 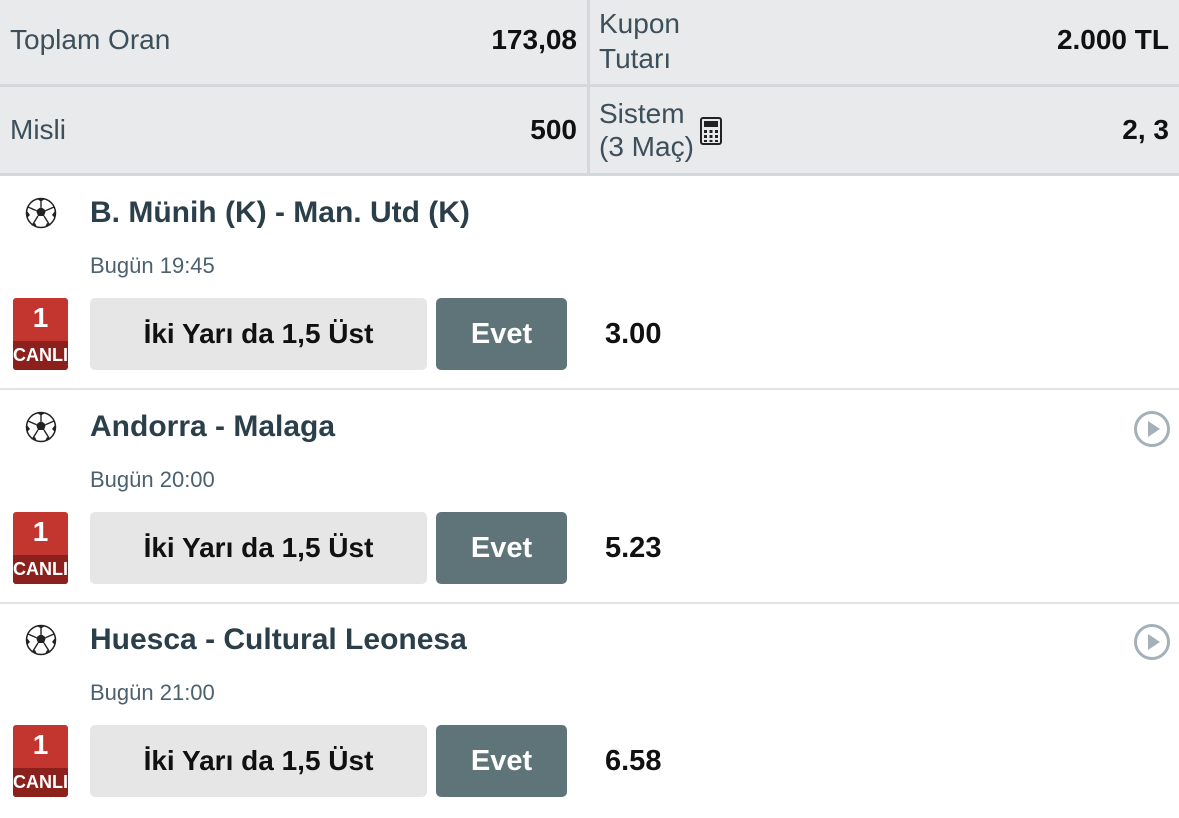 What do you see at coordinates (152, 479) in the screenshot?
I see `match-time: Bugün 20:00` at bounding box center [152, 479].